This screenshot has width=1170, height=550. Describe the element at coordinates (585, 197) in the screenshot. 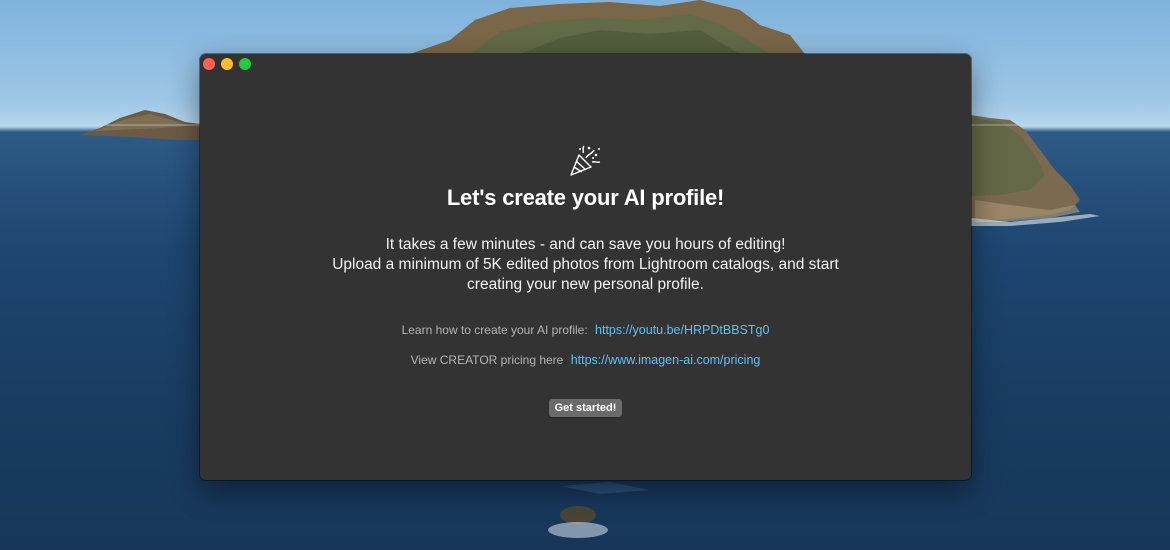

I see `page-title: Let's create your AI profile!` at that location.